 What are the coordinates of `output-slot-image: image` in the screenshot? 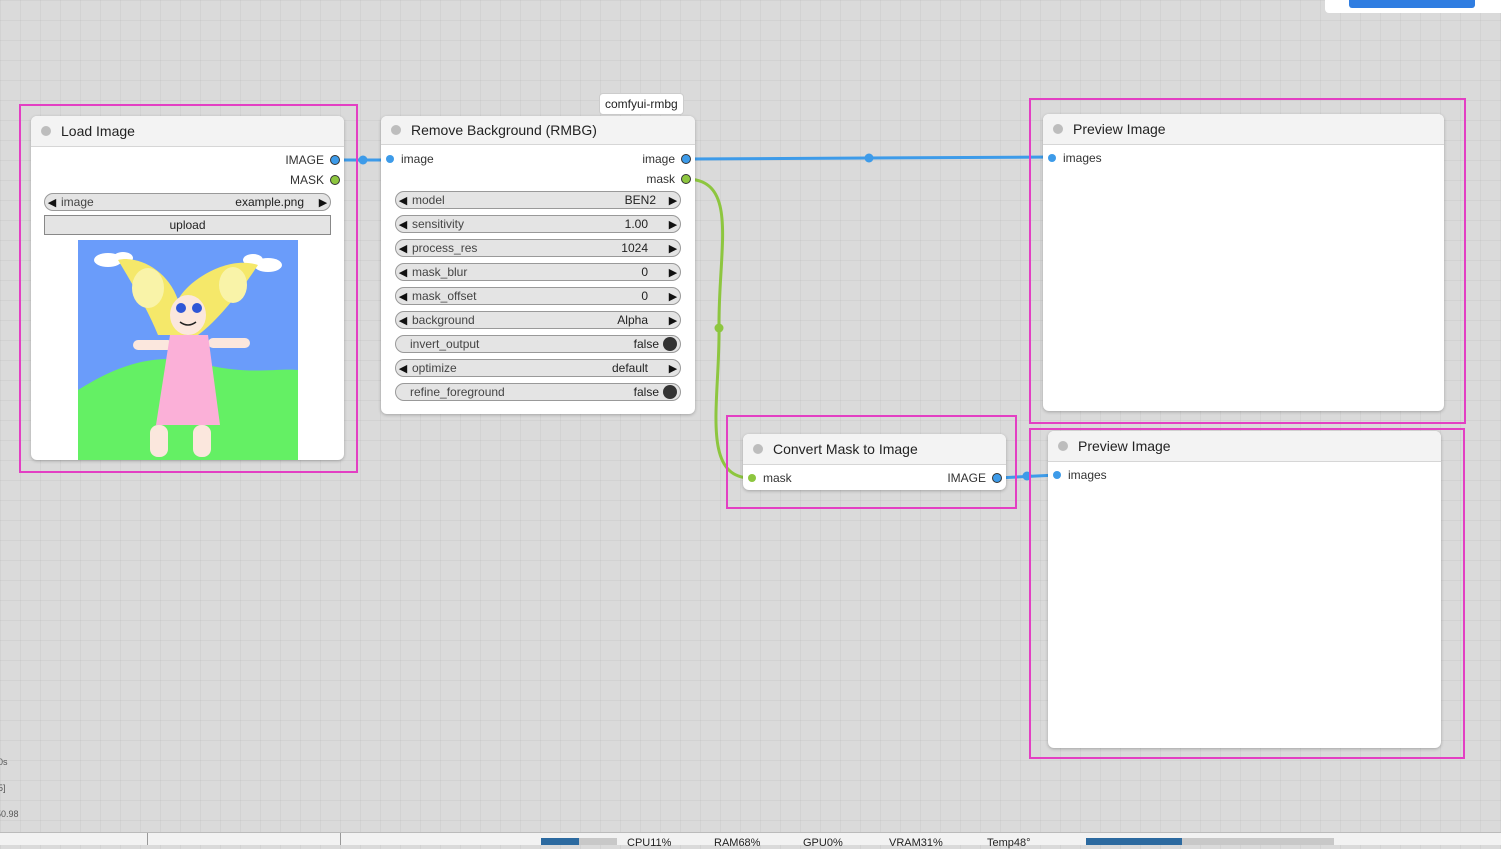 It's located at (666, 159).